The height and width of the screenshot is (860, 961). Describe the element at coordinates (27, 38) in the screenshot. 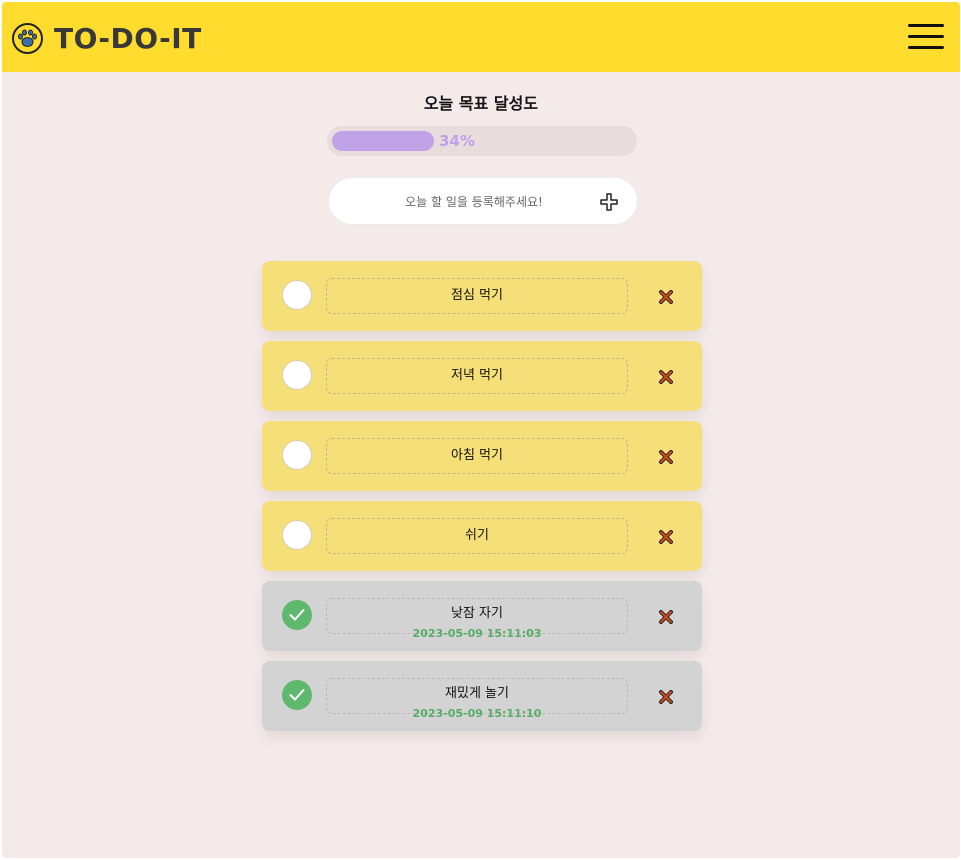

I see `paw-icon` at that location.